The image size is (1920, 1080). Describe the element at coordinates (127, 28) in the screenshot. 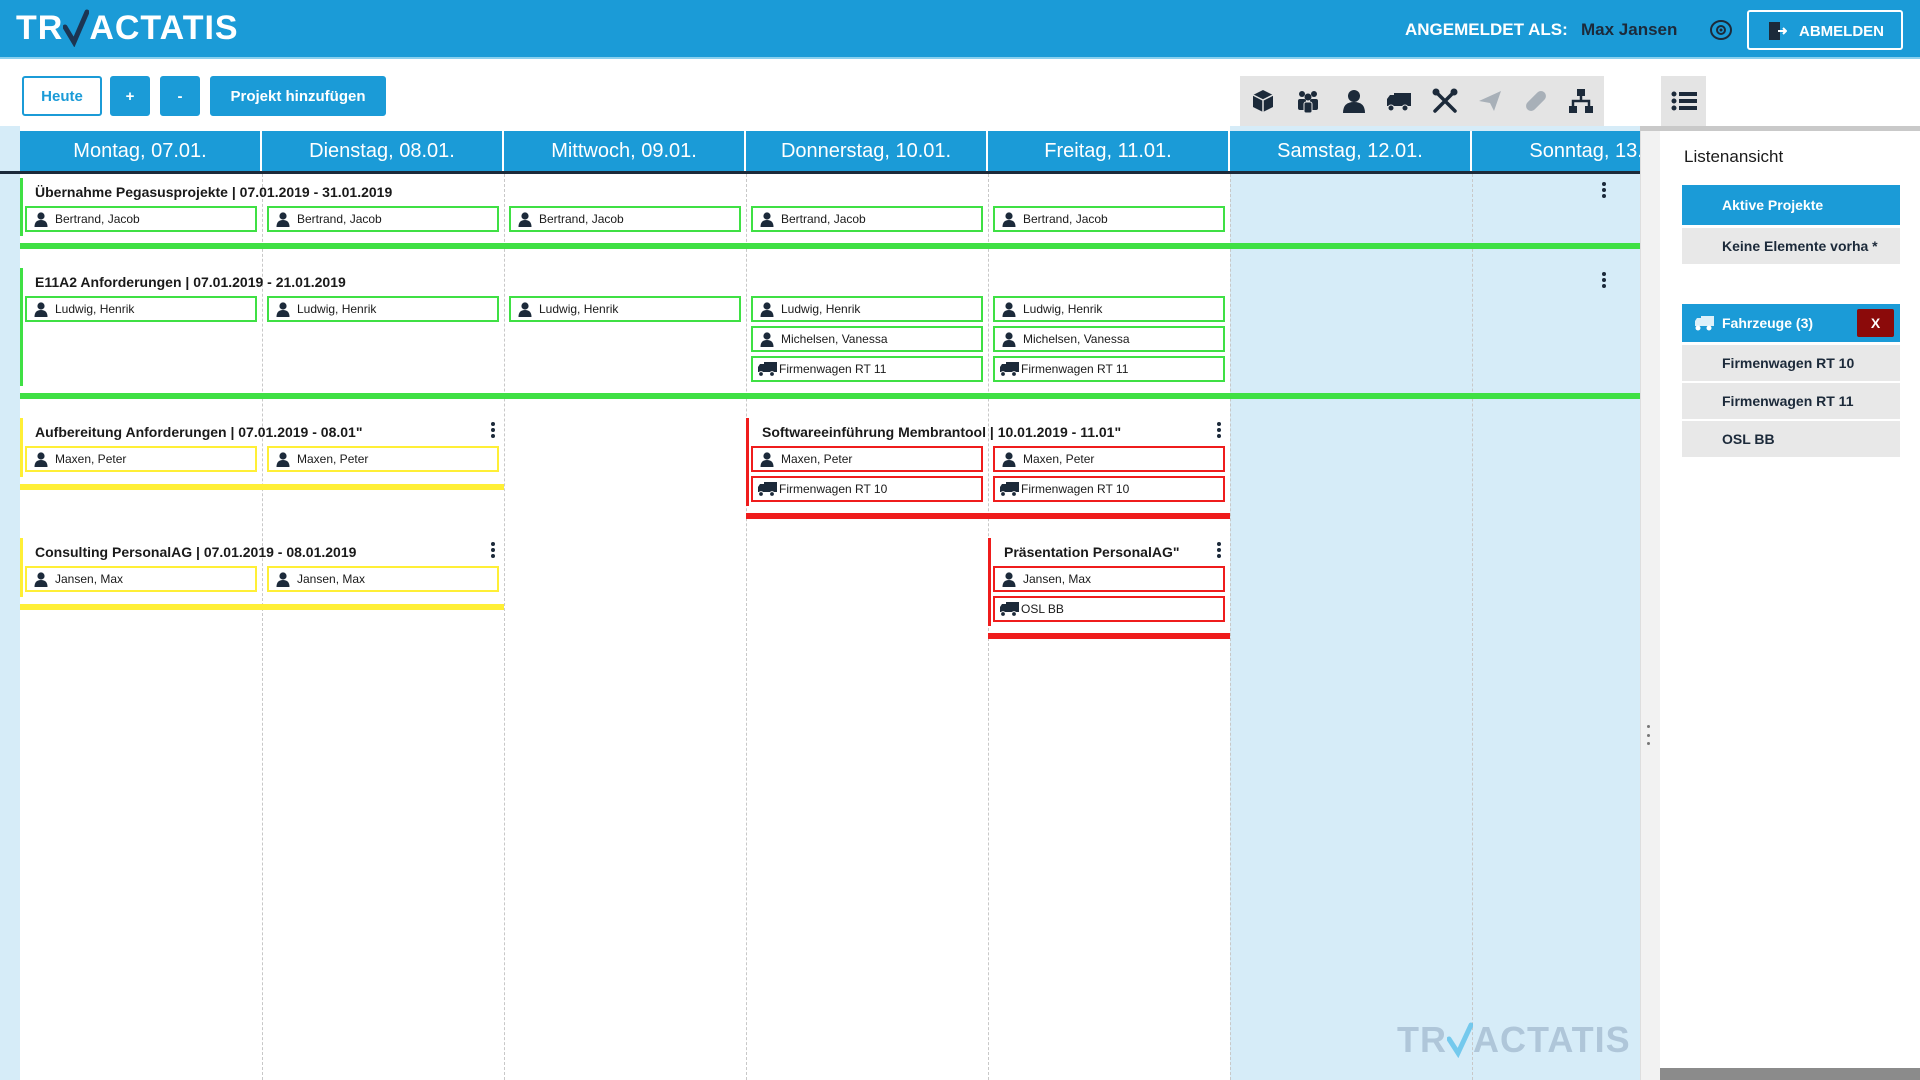

I see `app-logo: TR ACTATIS` at that location.